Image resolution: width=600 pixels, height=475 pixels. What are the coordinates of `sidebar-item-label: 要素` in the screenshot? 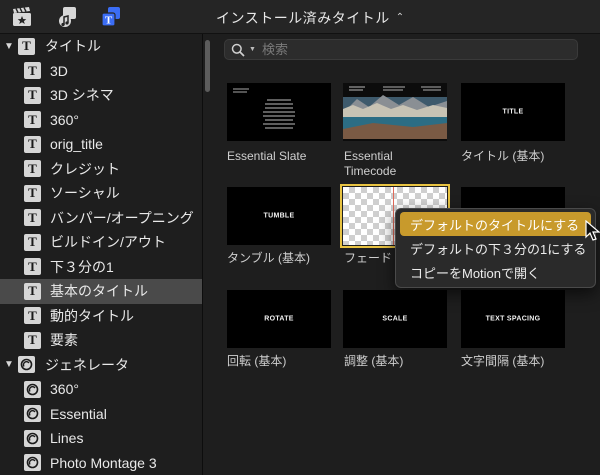 It's located at (64, 340).